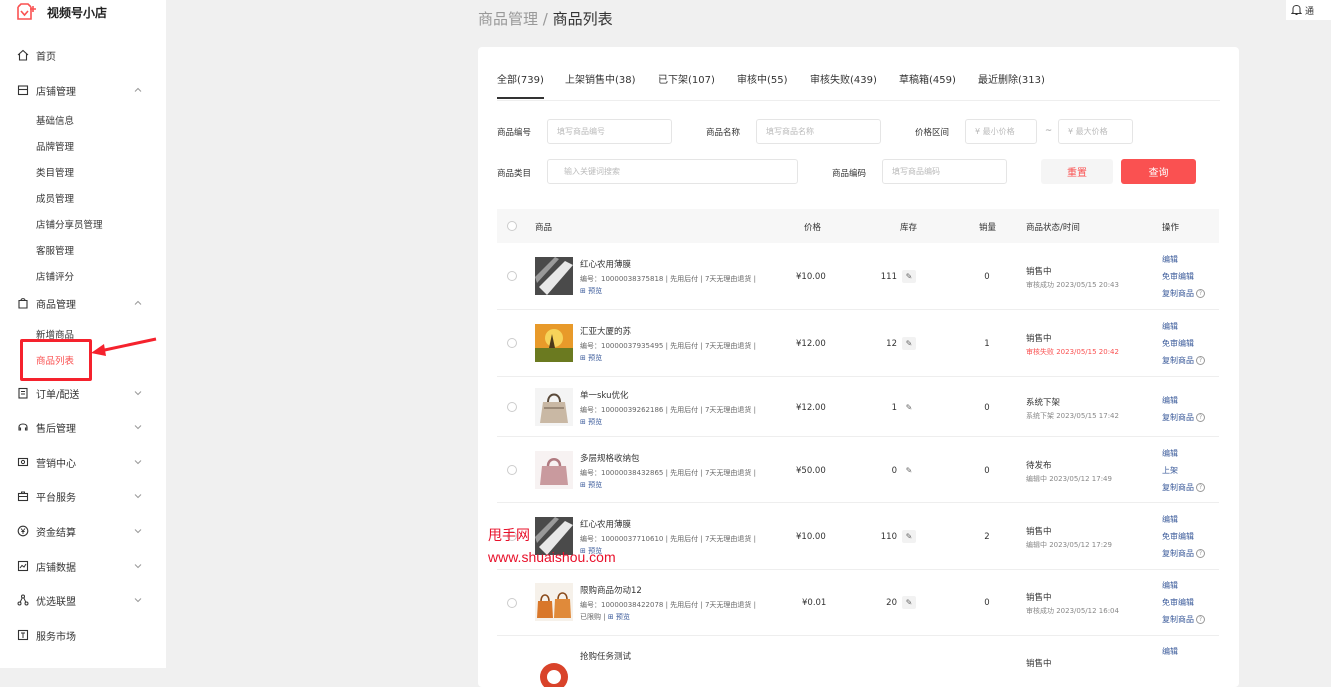 The image size is (1331, 687). I want to click on tab-on-sale: 上架销售中(38), so click(600, 85).